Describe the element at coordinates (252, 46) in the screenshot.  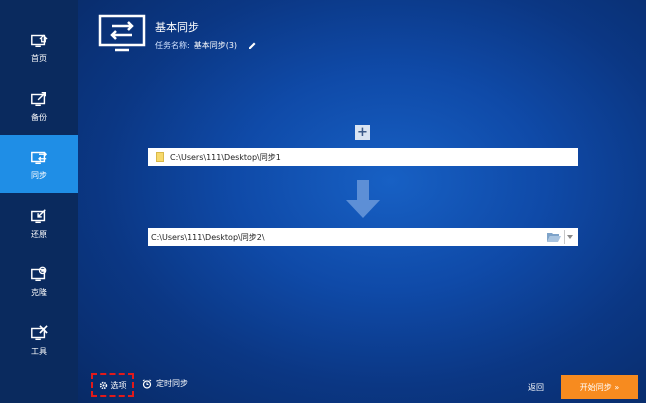
I see `edit-pencil-icon` at that location.